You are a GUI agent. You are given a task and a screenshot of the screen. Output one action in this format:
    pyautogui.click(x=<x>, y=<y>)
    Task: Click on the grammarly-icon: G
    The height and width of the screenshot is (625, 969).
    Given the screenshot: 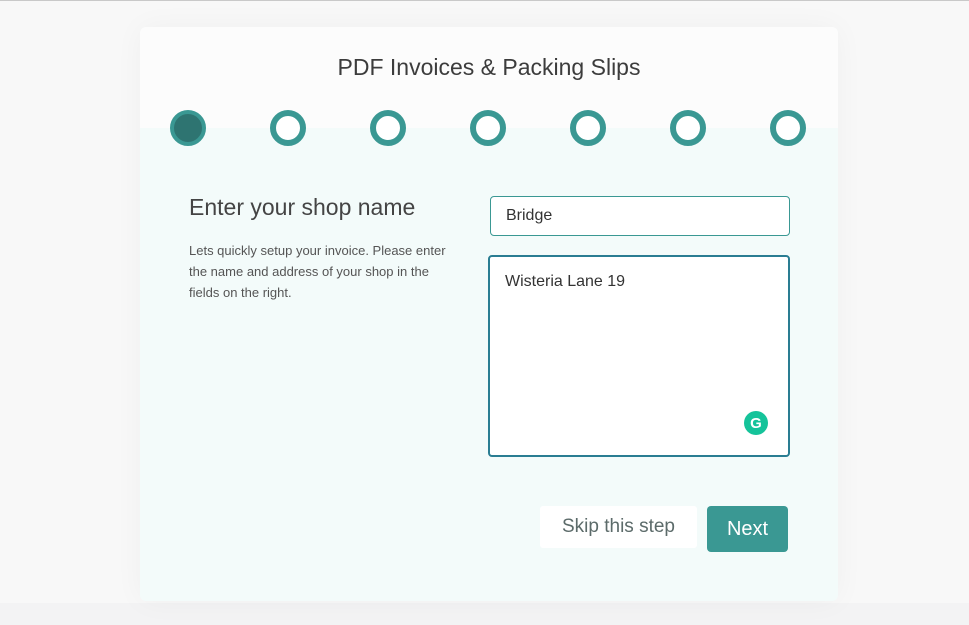 What is the action you would take?
    pyautogui.click(x=756, y=423)
    